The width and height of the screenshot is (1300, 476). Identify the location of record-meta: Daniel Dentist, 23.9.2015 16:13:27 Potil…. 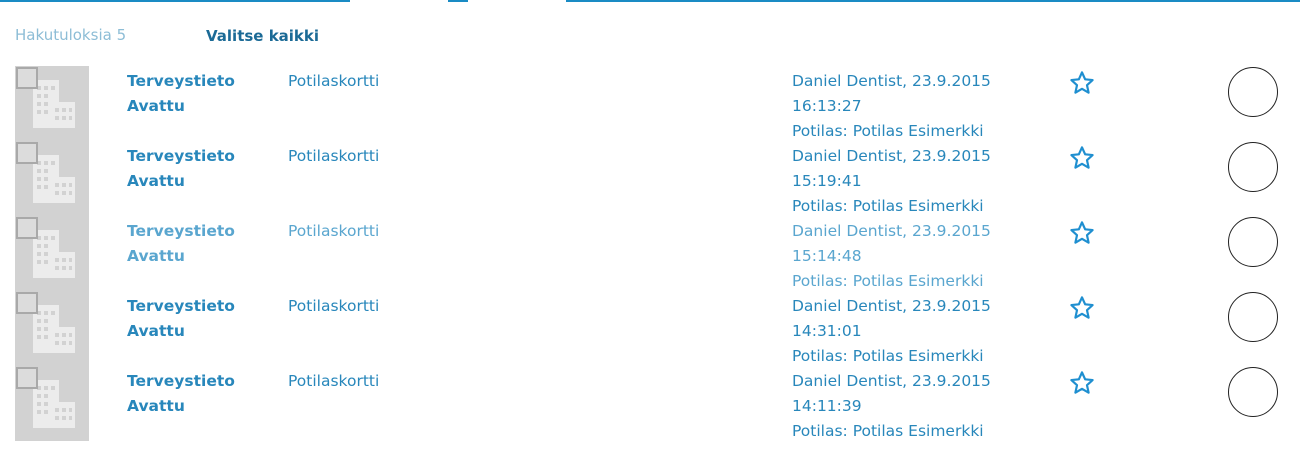
(891, 106).